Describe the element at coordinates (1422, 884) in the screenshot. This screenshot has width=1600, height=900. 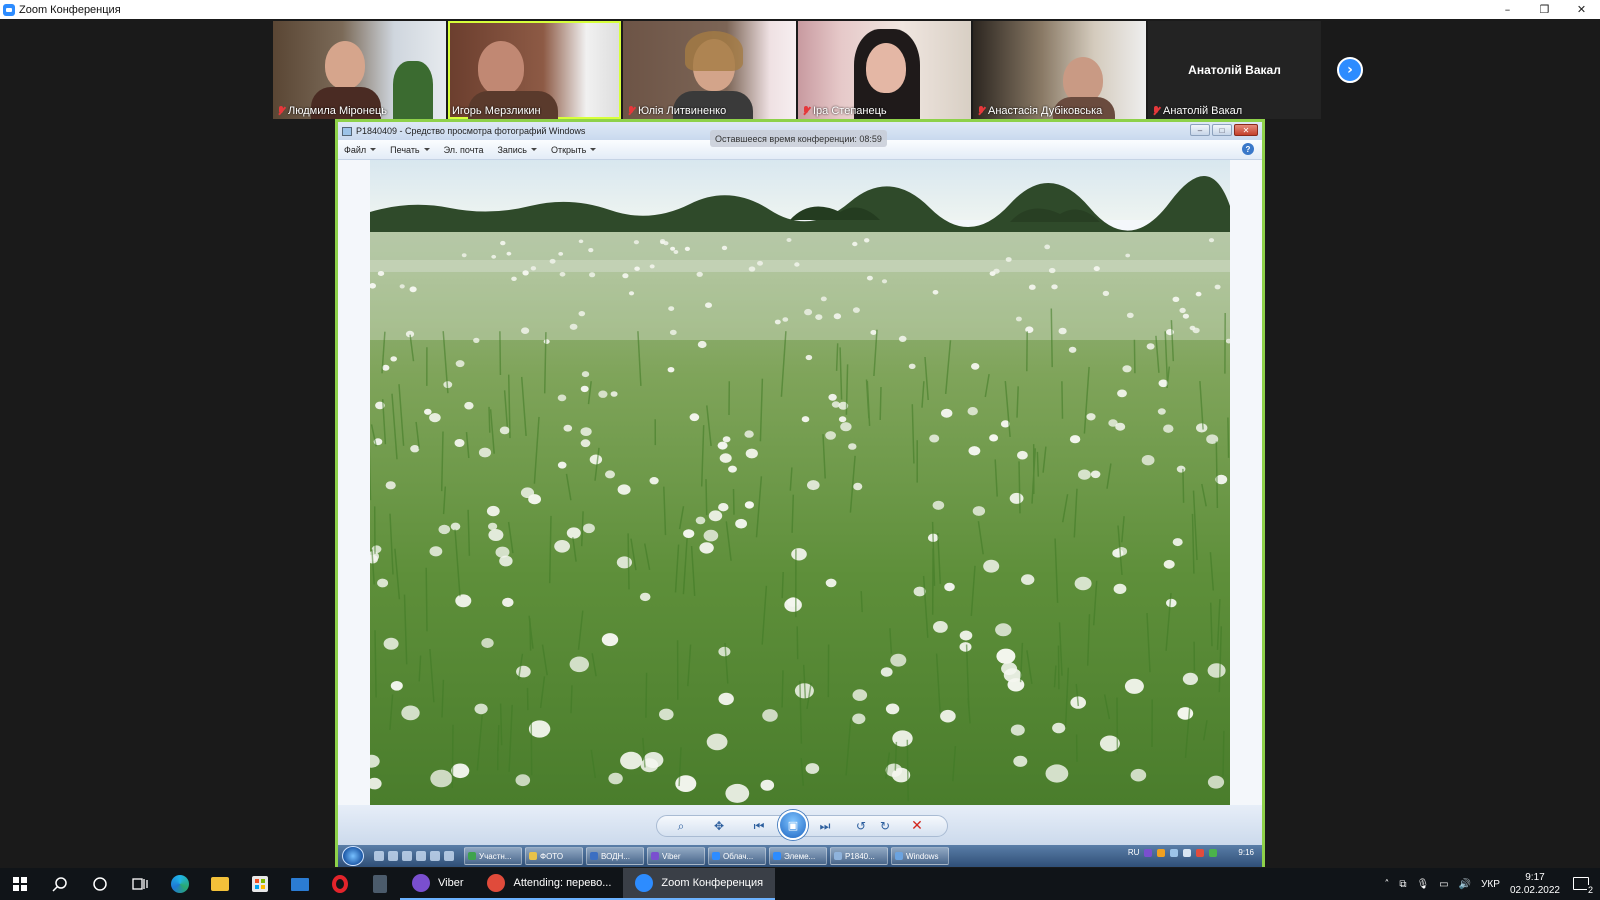
I see `microphone-icon: 🎙` at that location.